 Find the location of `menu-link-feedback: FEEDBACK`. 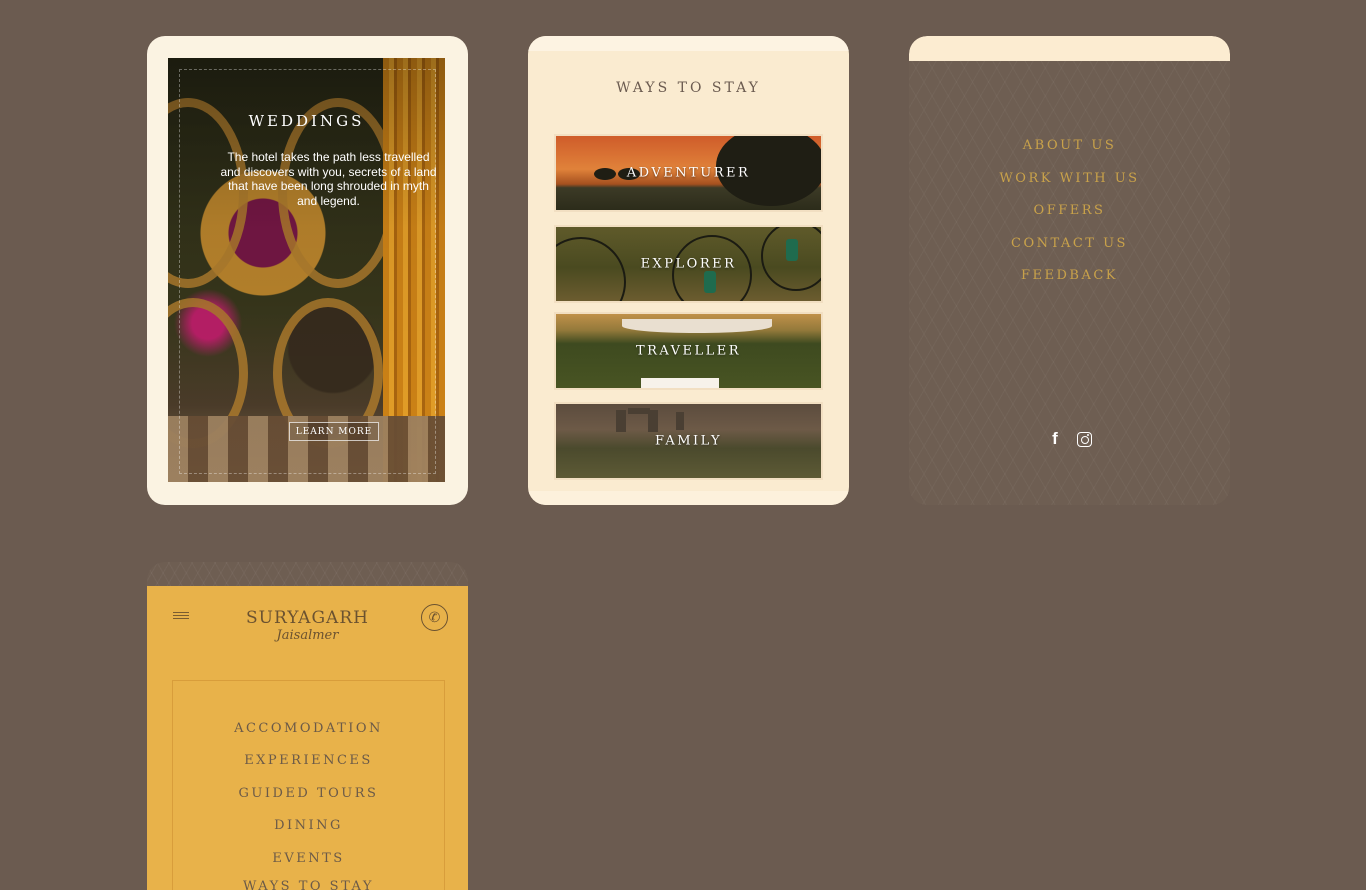

menu-link-feedback: FEEDBACK is located at coordinates (1069, 275).